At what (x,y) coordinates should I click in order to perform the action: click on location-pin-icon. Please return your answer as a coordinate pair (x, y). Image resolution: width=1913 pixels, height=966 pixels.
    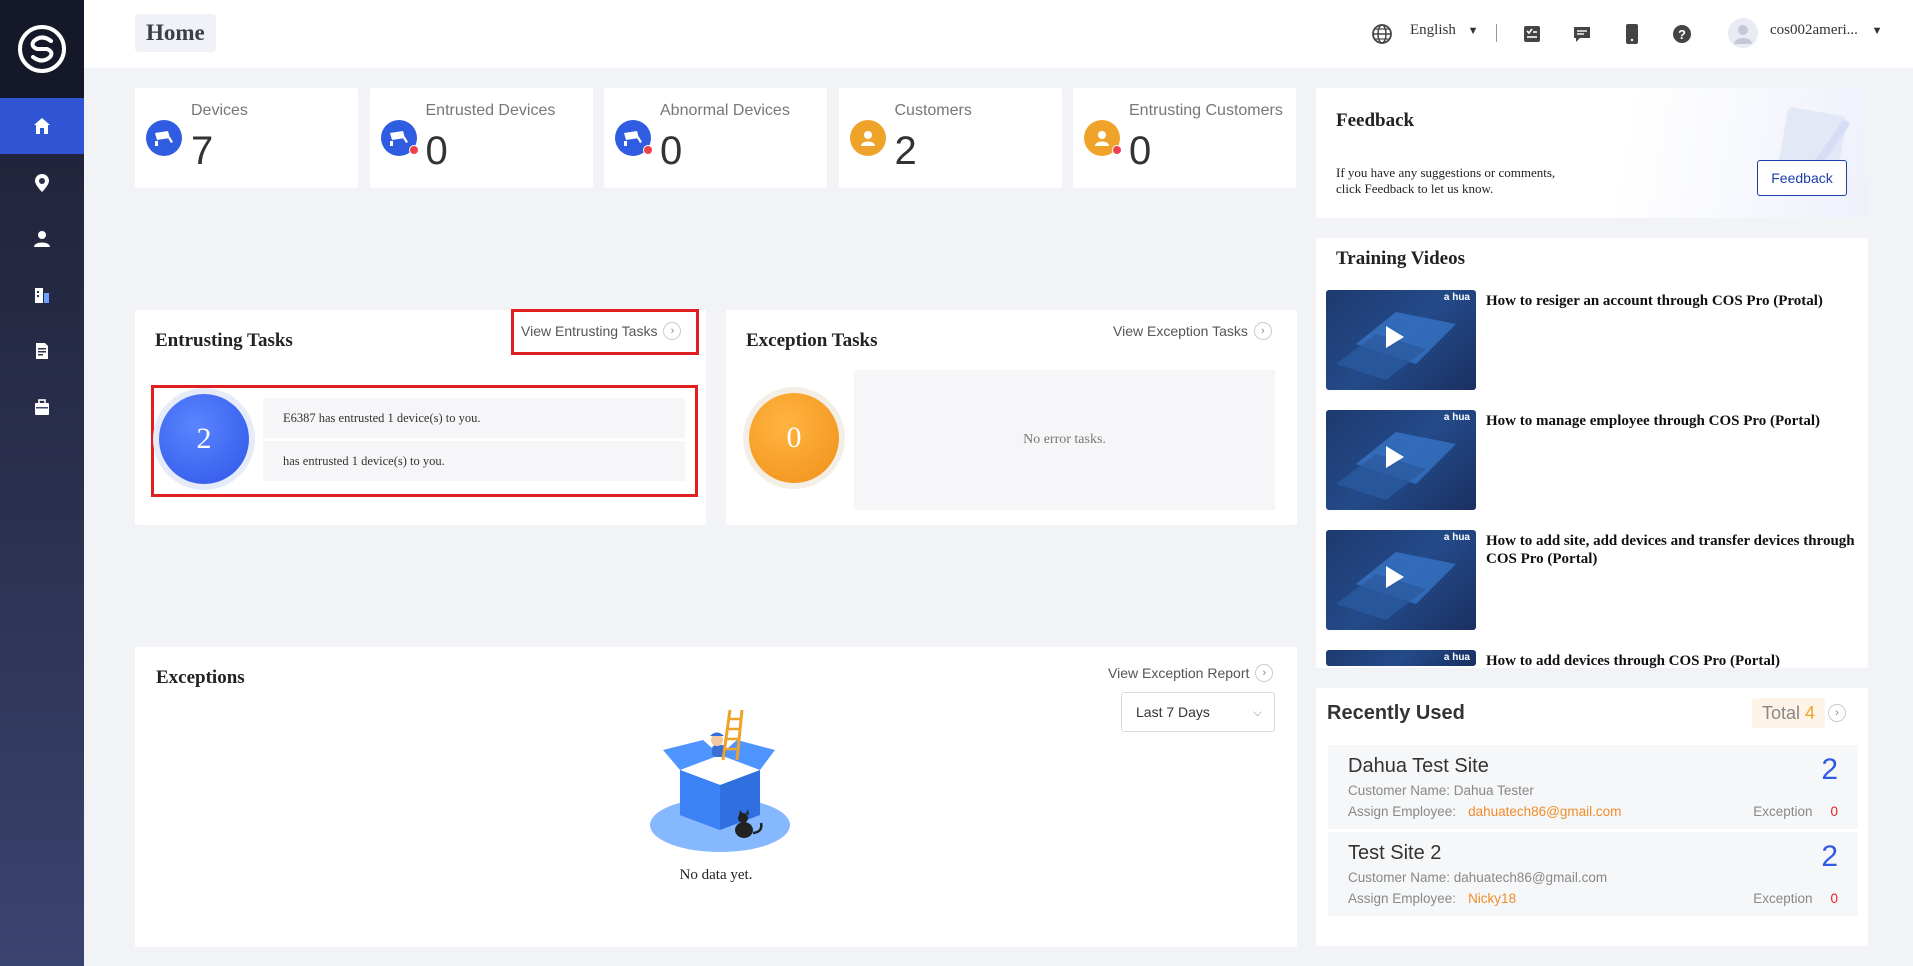
    Looking at the image, I should click on (42, 183).